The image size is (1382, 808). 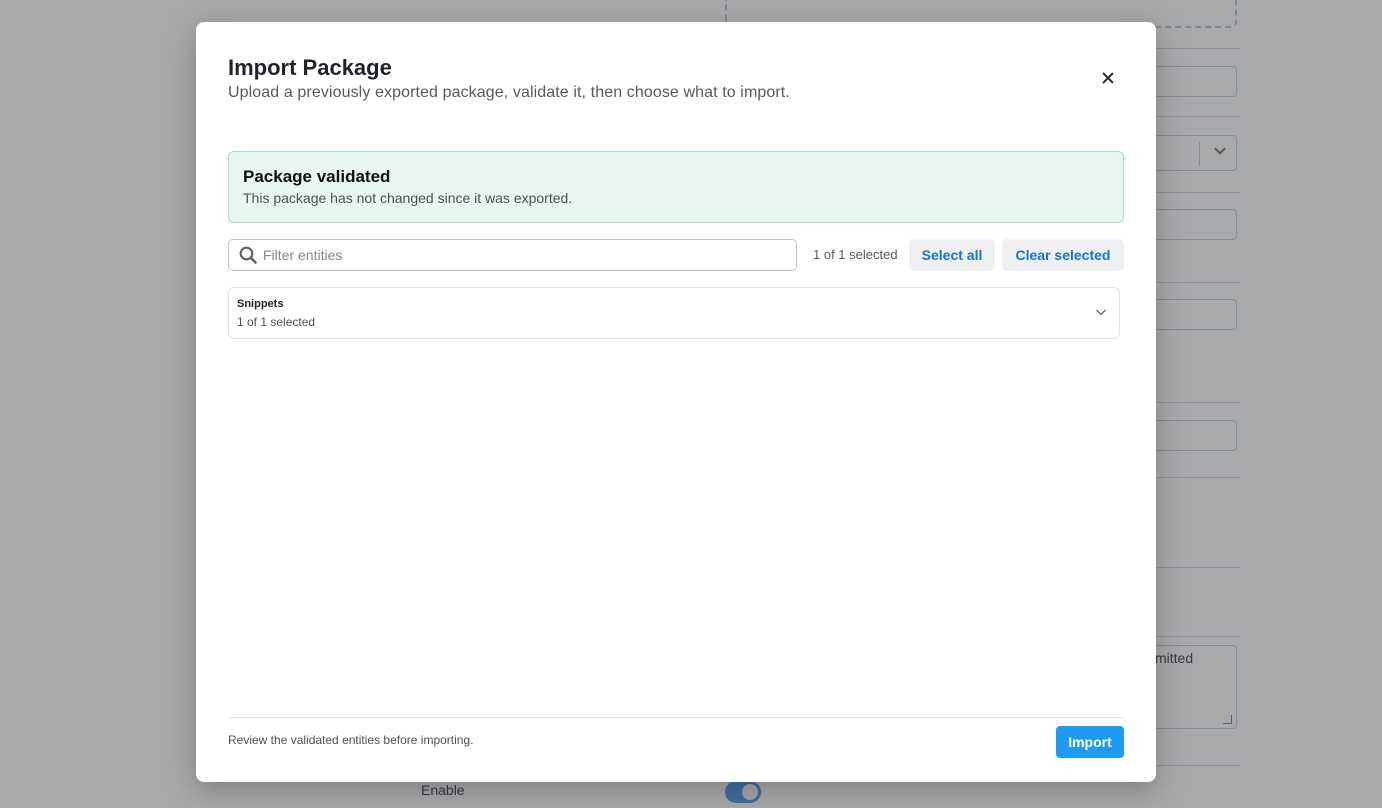 What do you see at coordinates (1108, 78) in the screenshot?
I see `close-icon` at bounding box center [1108, 78].